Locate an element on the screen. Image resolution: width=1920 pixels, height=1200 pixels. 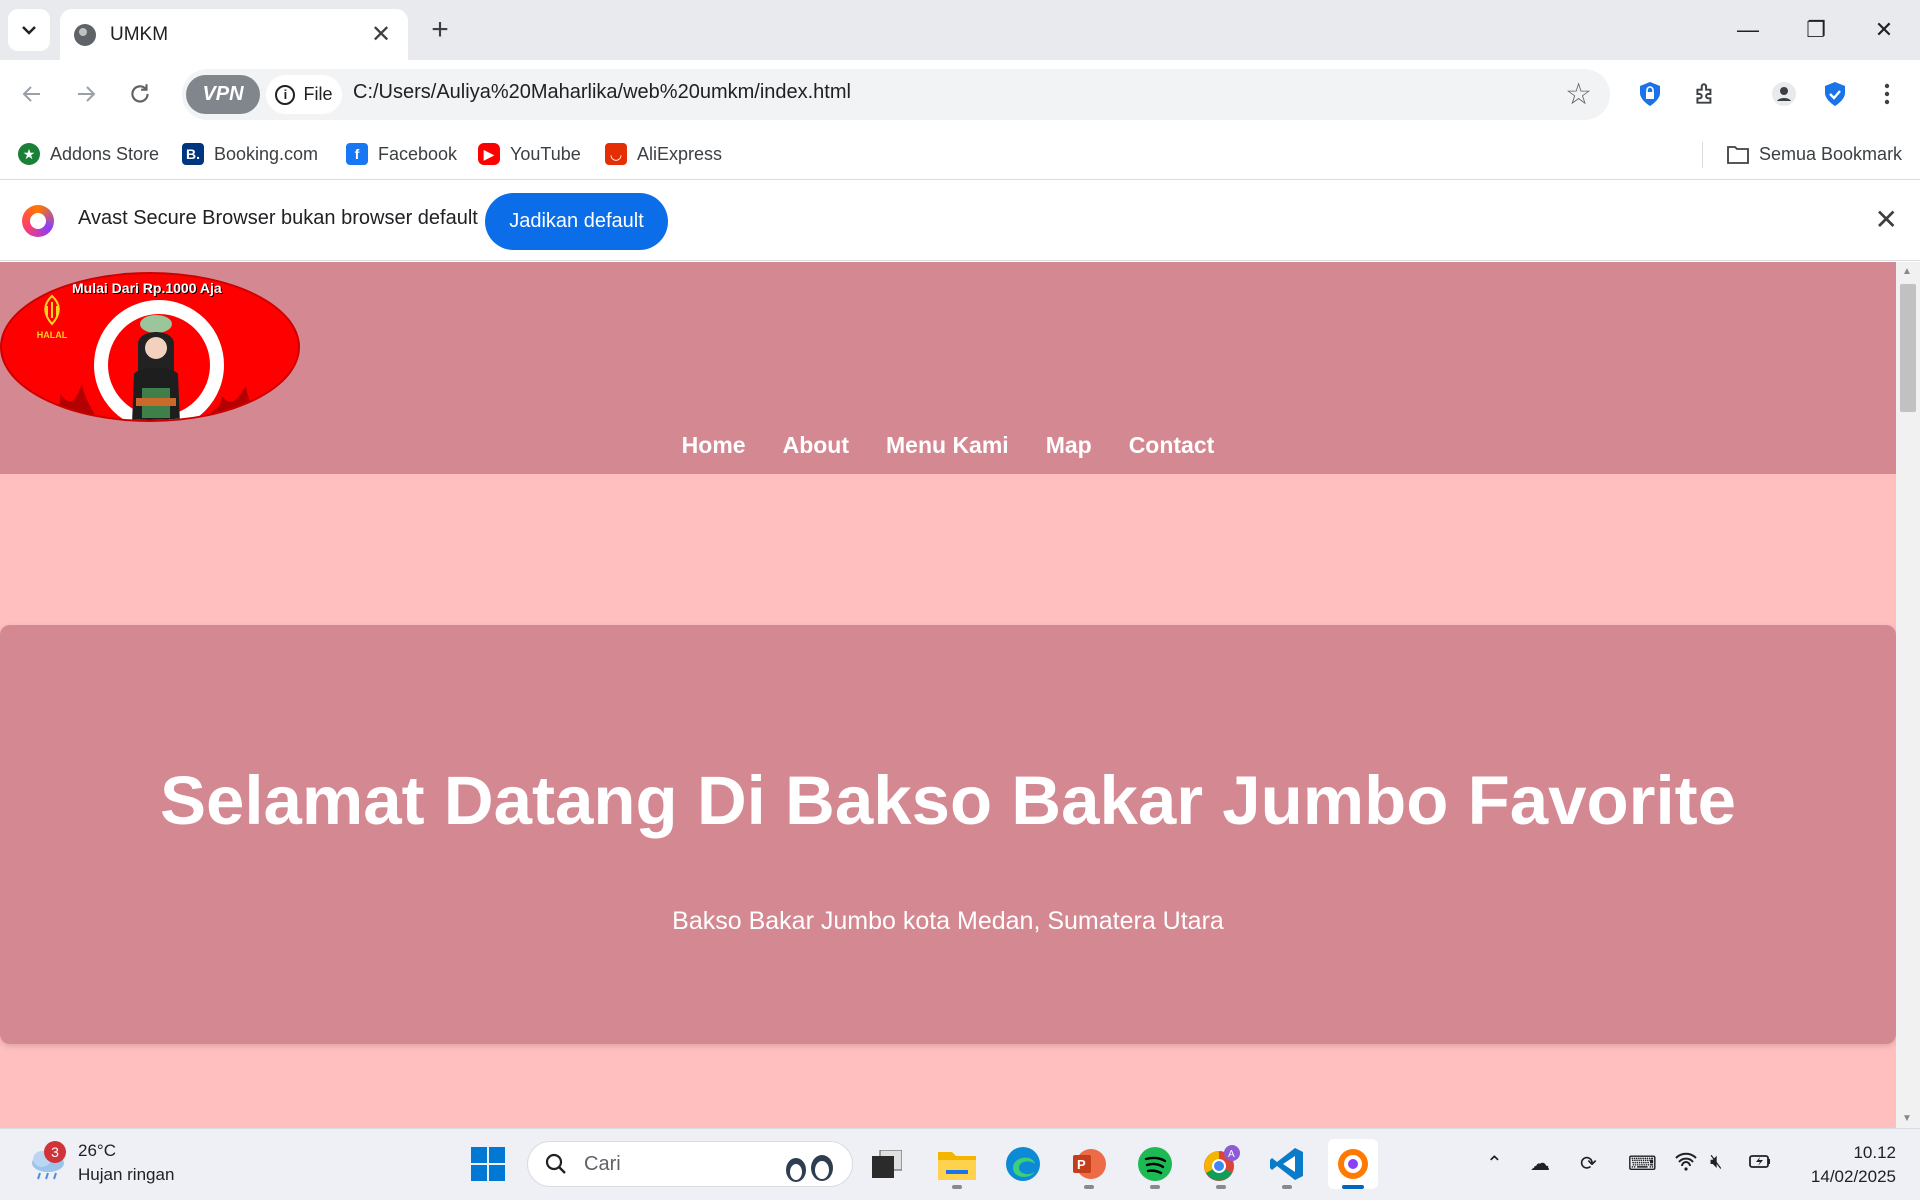
avast-logo-icon is located at coordinates (38, 221).